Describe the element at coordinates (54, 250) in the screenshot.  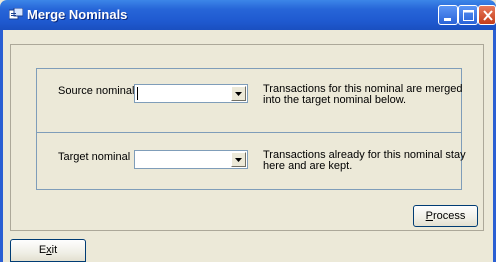
I see `exit-label-end: it` at that location.